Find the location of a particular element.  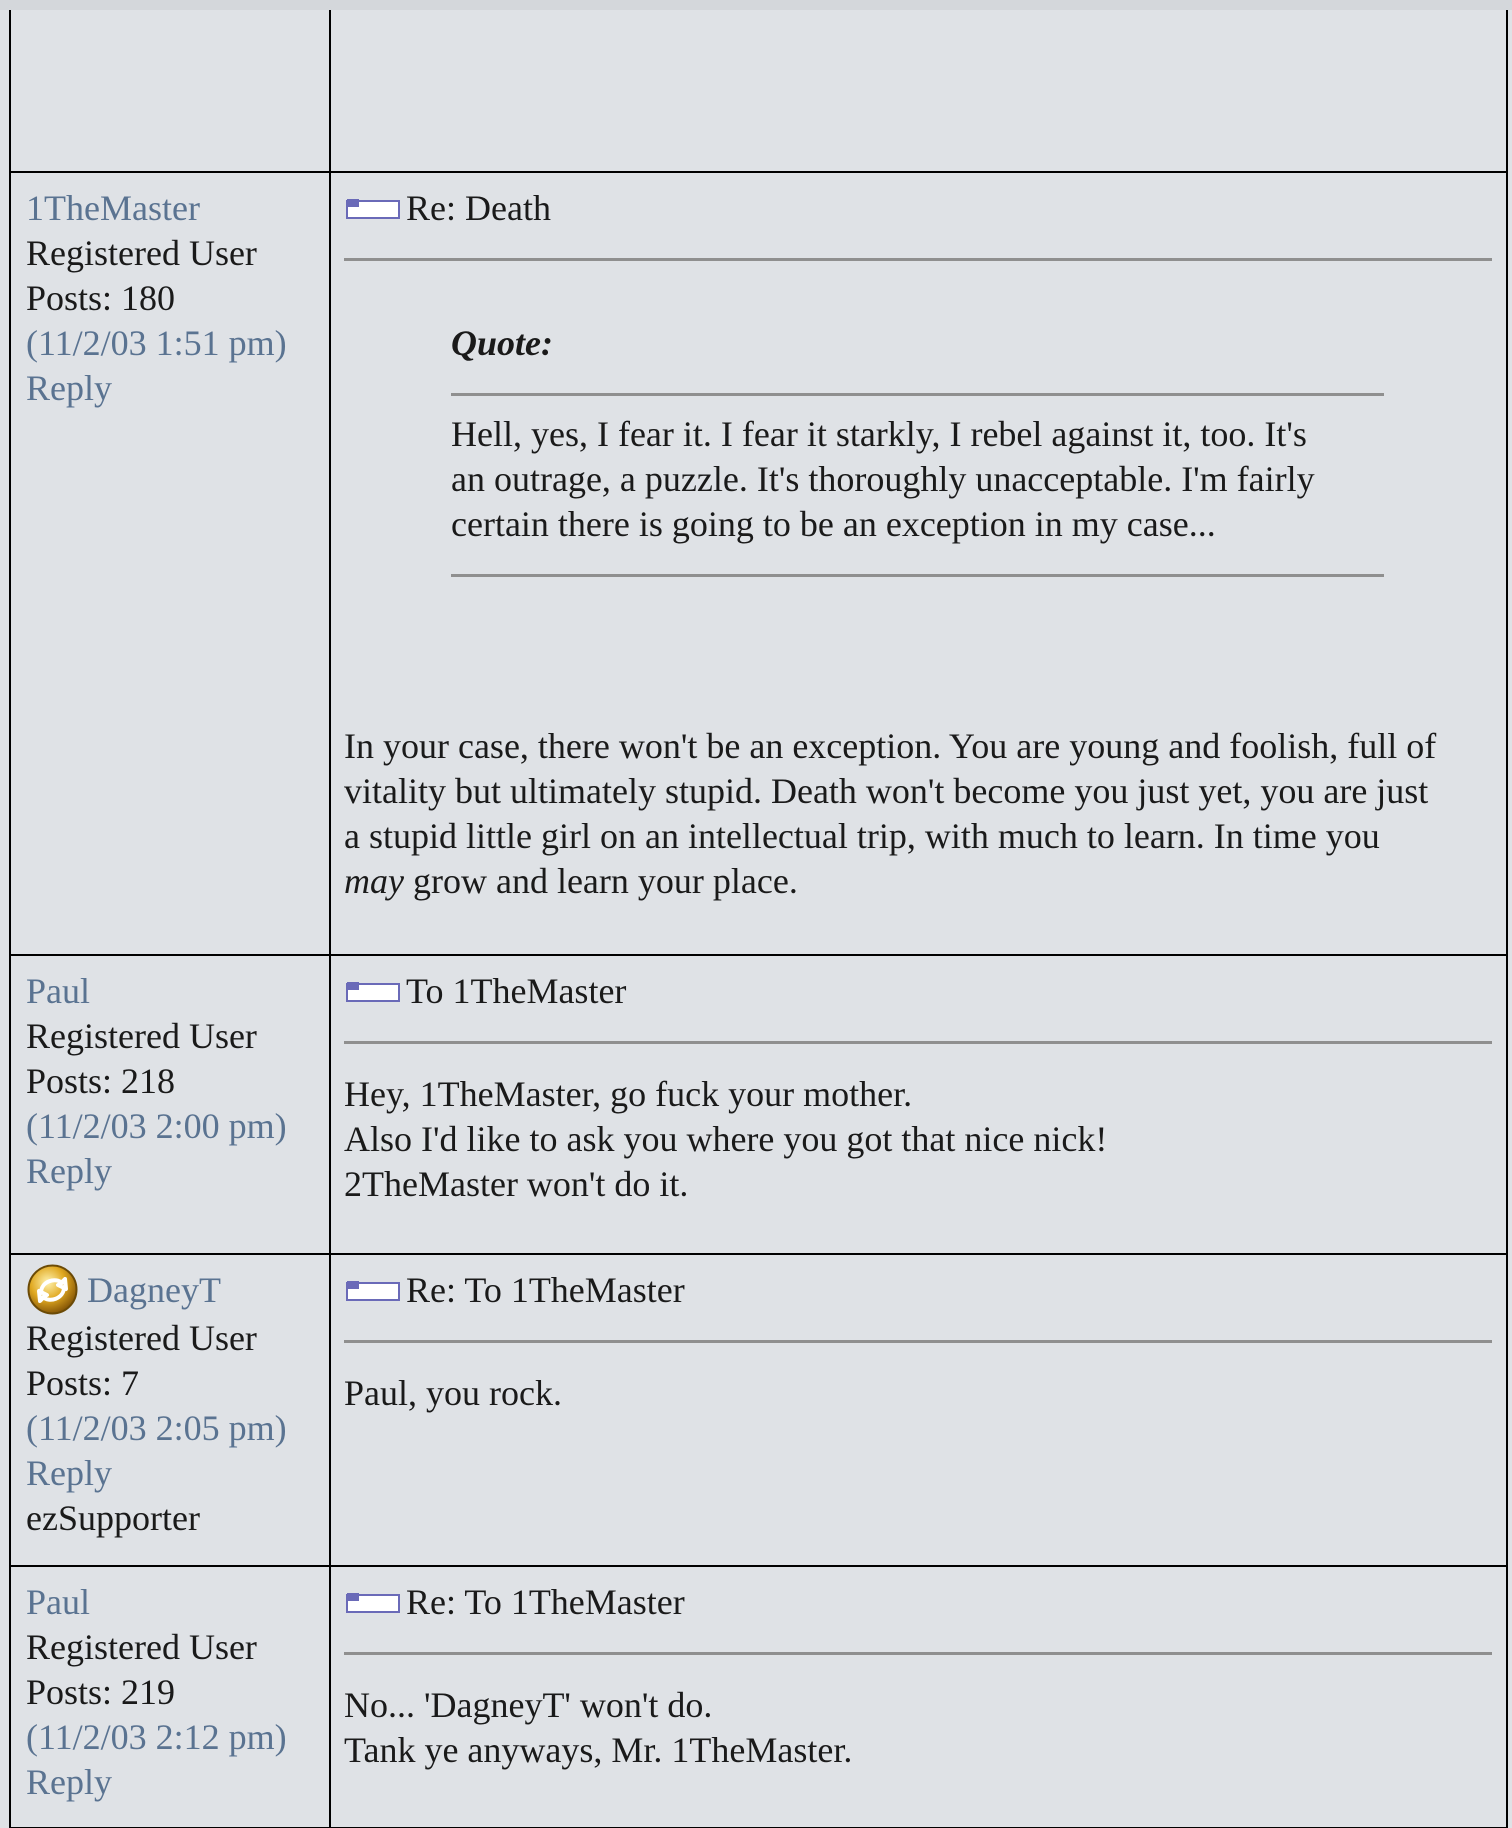

post-subject: To 1TheMaster is located at coordinates (516, 991).